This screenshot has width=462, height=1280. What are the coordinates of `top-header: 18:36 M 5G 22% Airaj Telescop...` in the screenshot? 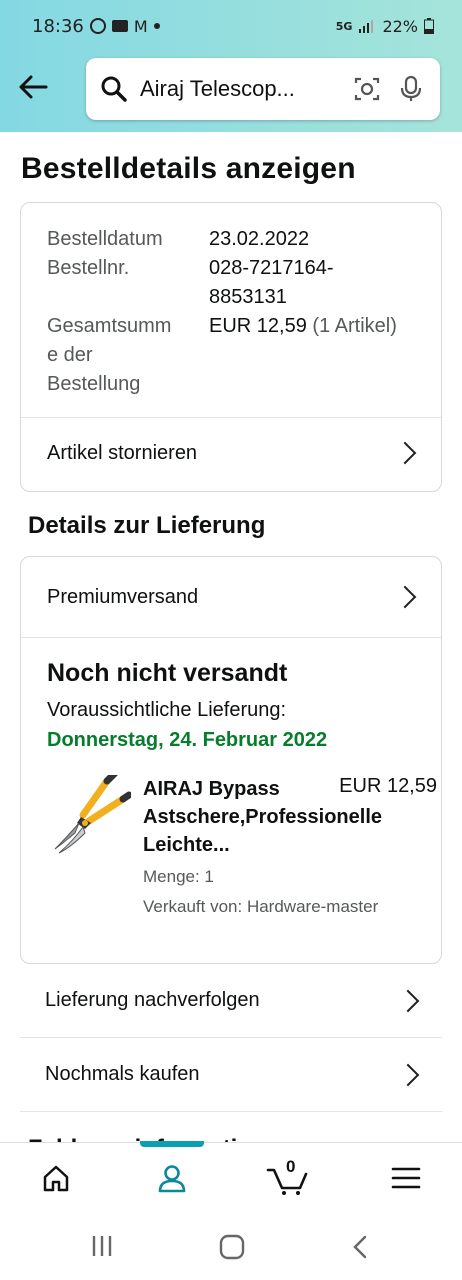 It's located at (231, 66).